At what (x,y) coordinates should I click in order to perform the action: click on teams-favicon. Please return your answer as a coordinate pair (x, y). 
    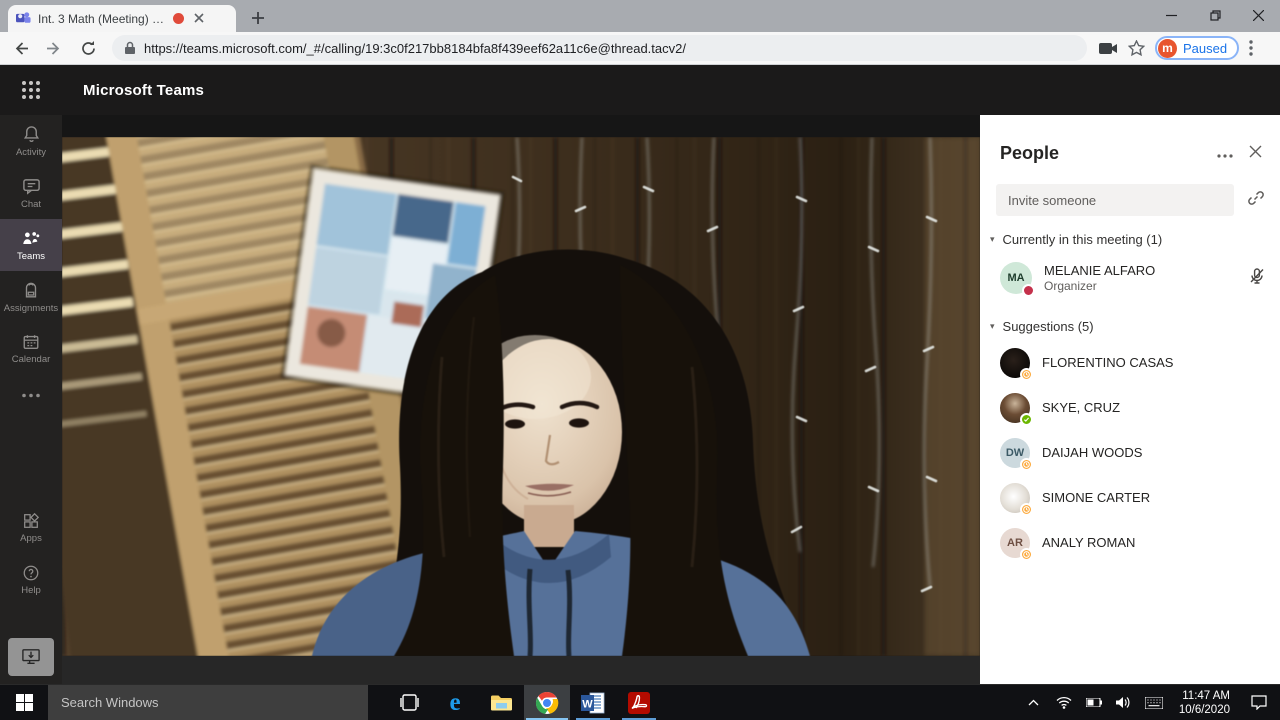
    Looking at the image, I should click on (23, 17).